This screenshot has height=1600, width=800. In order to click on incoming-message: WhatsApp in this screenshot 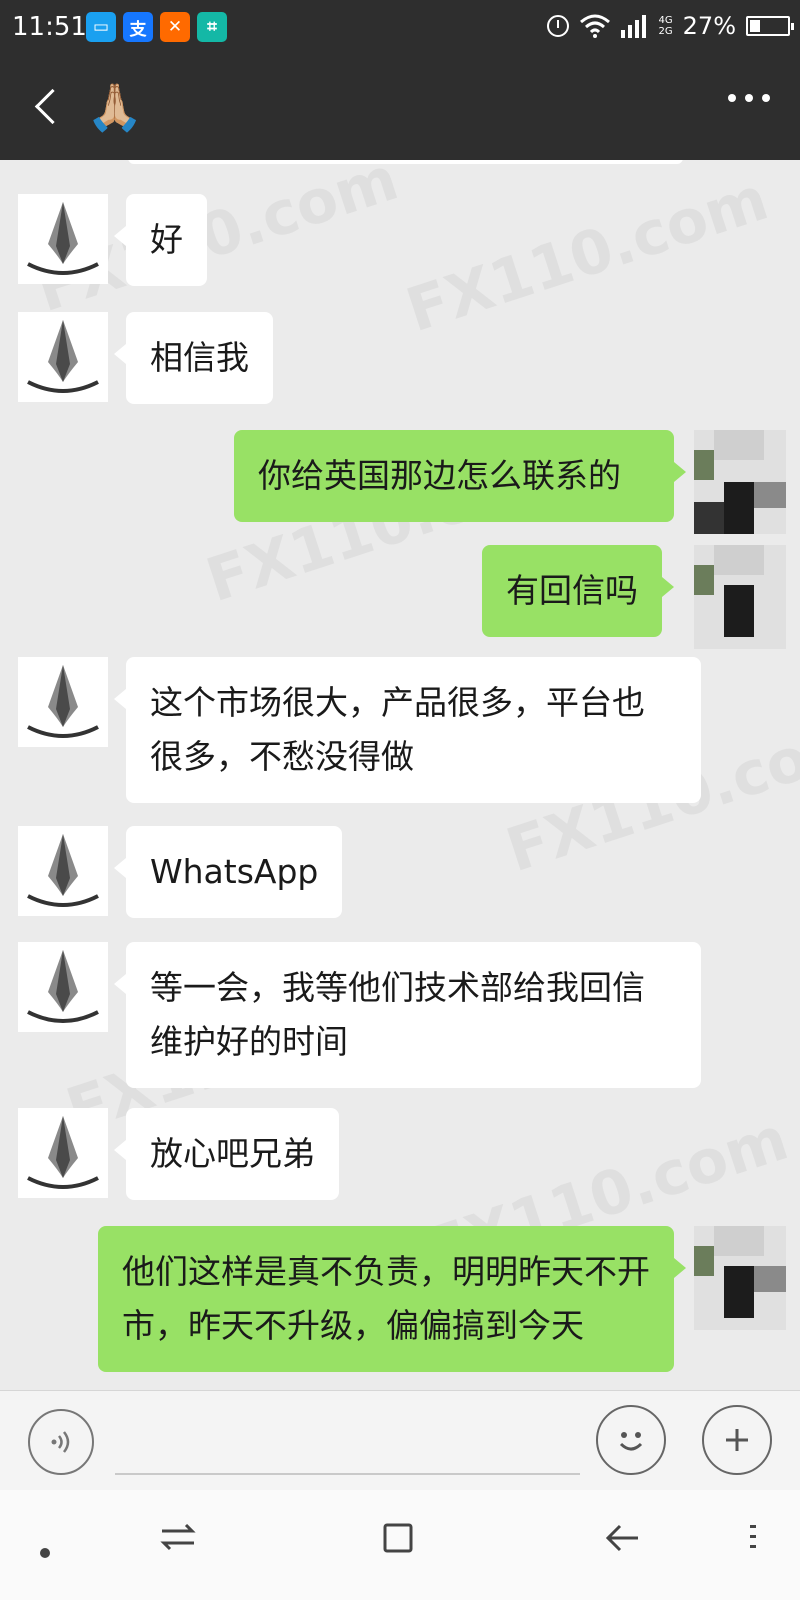, I will do `click(228, 872)`.